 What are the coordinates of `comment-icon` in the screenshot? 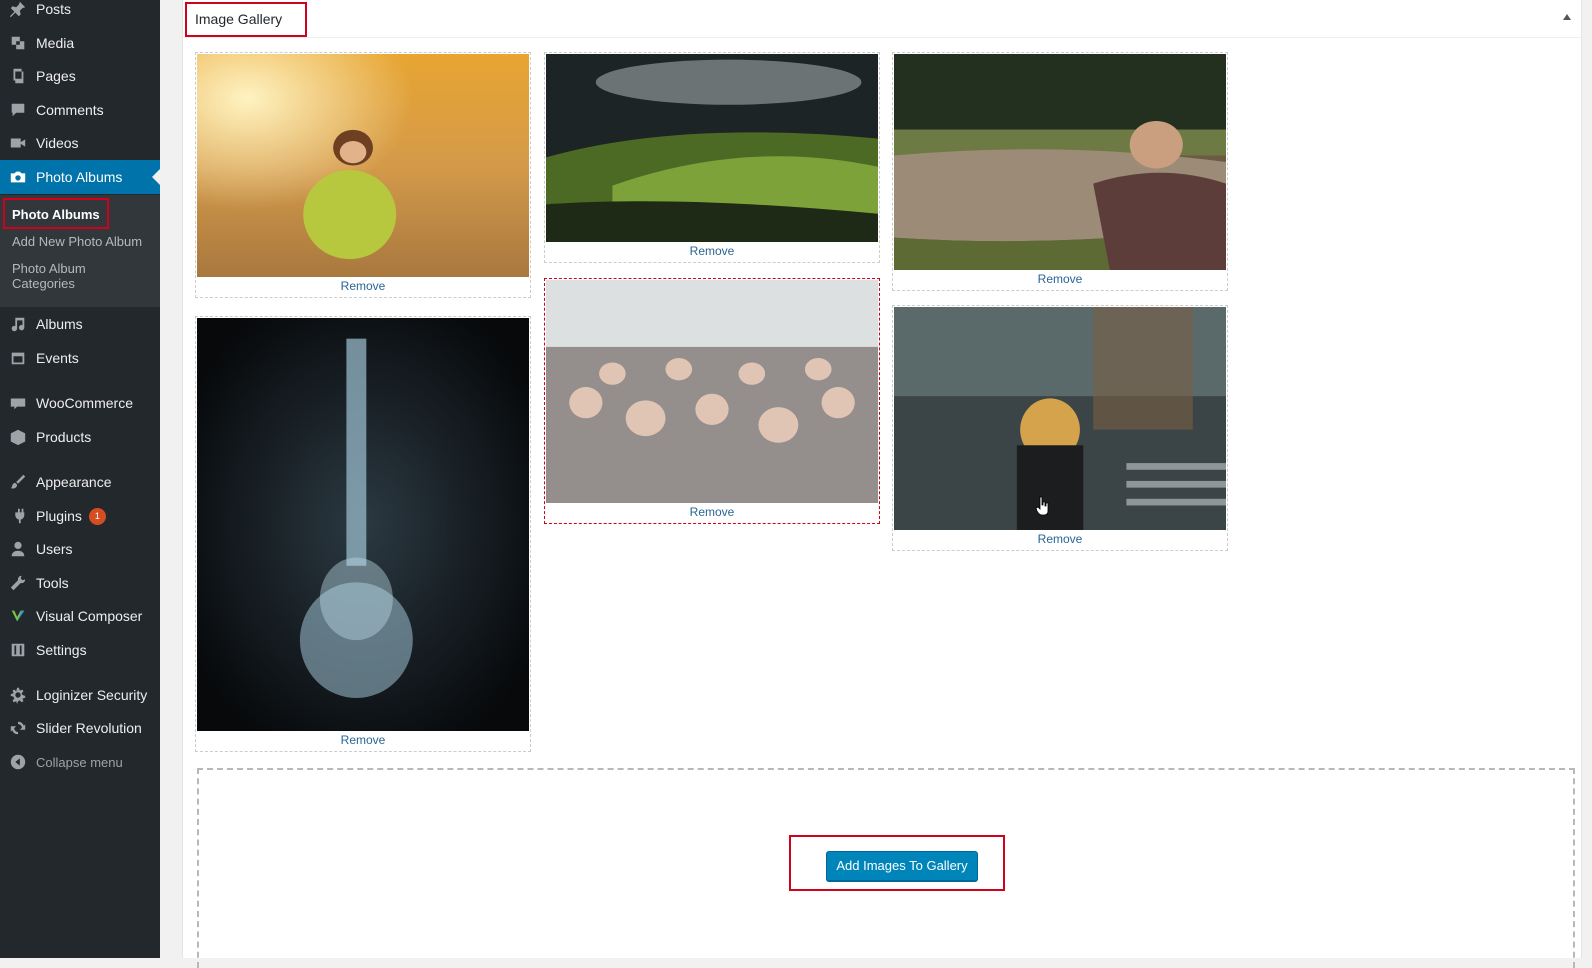 It's located at (18, 110).